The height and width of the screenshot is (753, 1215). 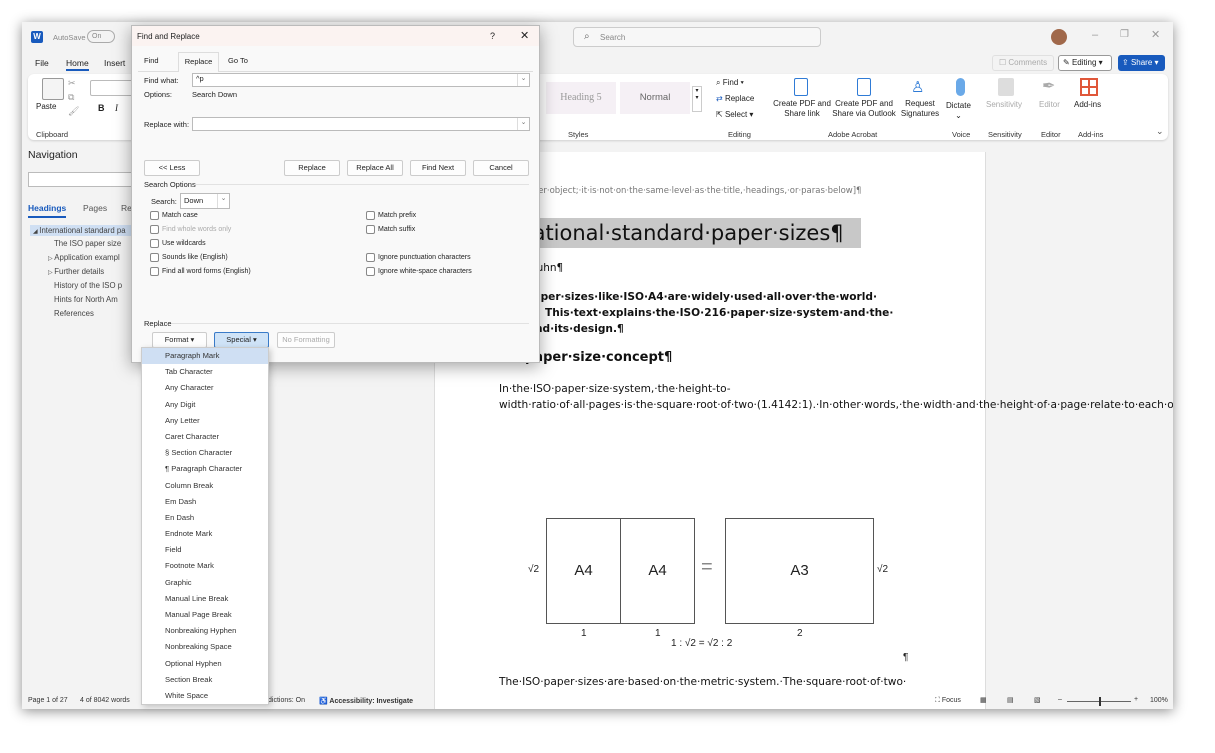 What do you see at coordinates (76, 271) in the screenshot?
I see `nav-heading-item: ▷ Further details` at bounding box center [76, 271].